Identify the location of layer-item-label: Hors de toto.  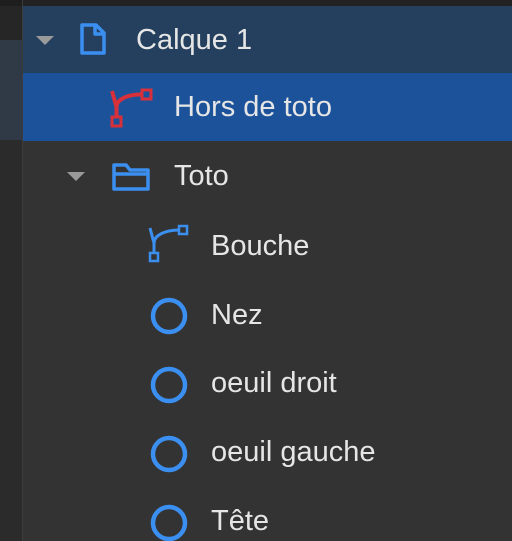
(253, 107).